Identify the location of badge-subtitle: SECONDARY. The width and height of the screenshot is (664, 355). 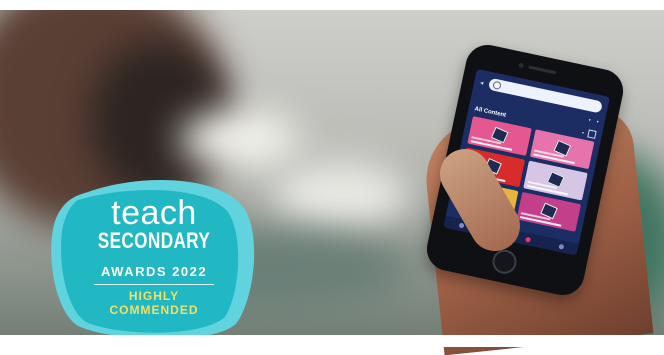
(154, 240).